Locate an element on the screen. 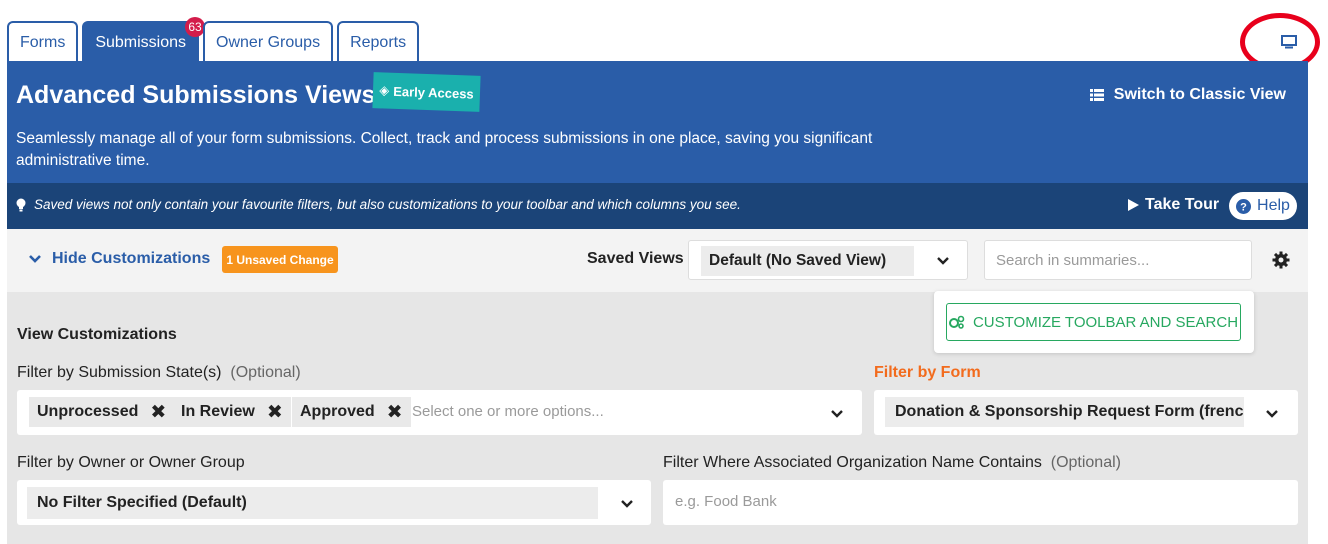 This screenshot has height=544, width=1328. chip-label: In Review is located at coordinates (218, 411).